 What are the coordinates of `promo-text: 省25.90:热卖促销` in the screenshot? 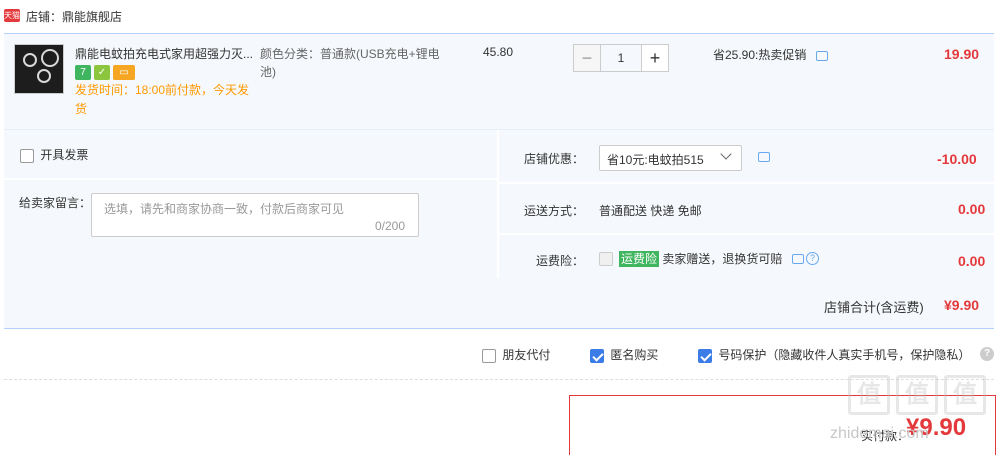 It's located at (760, 55).